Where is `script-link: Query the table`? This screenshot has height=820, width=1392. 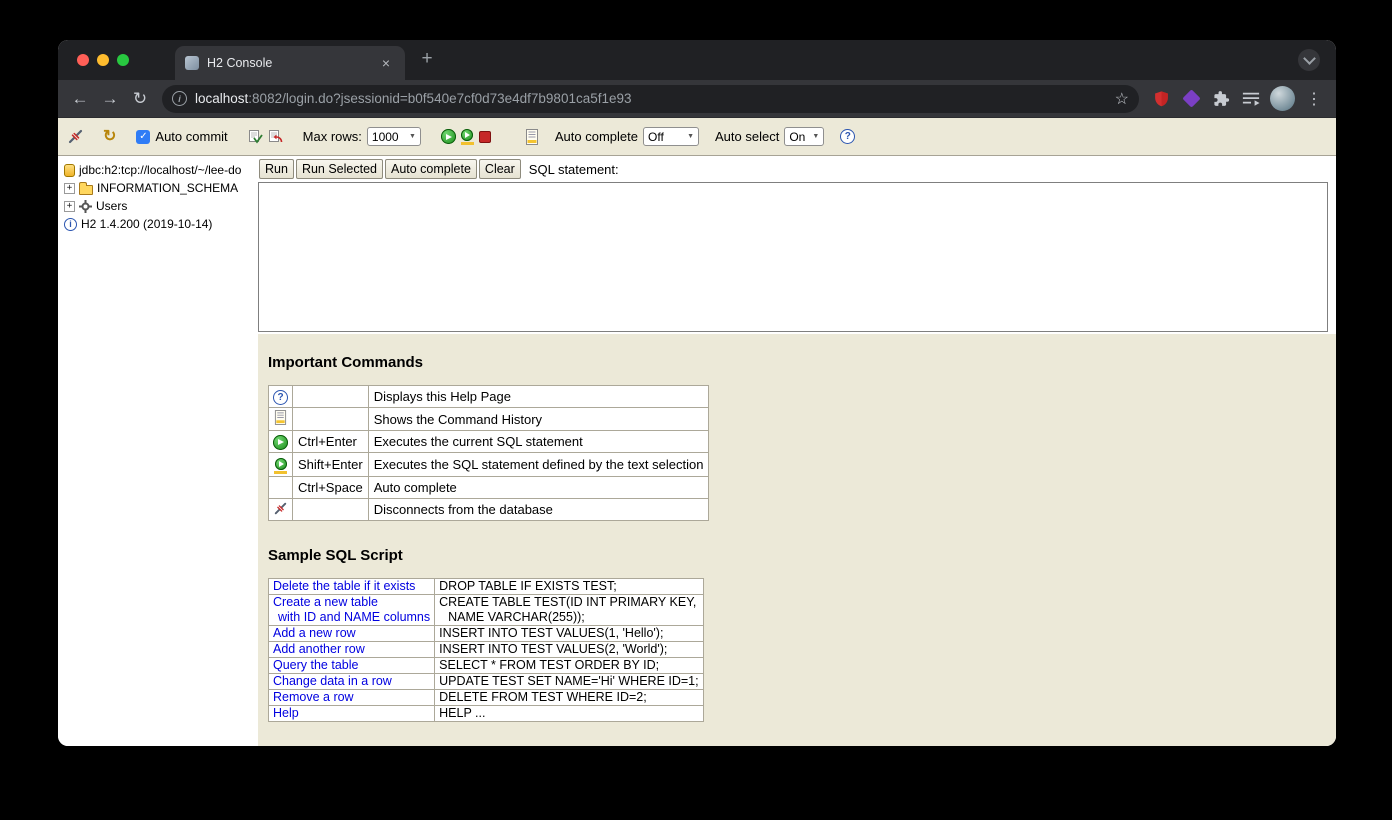
script-link: Query the table is located at coordinates (351, 665).